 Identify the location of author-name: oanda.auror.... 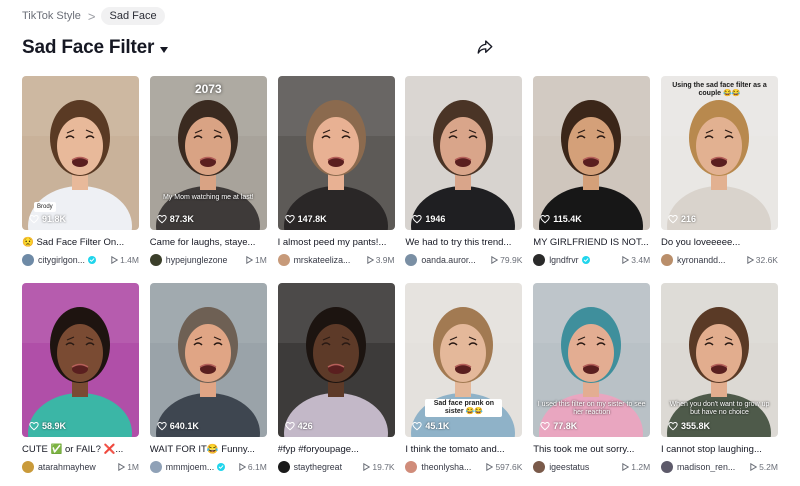
(448, 260).